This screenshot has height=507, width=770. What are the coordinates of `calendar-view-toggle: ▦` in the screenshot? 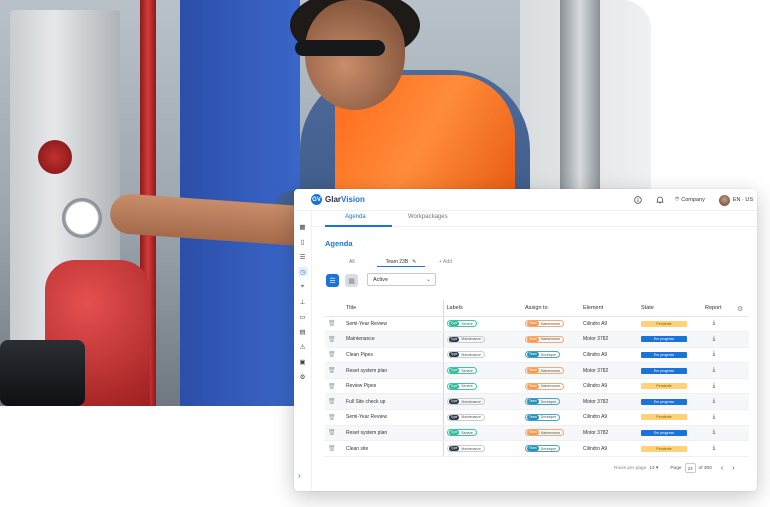 It's located at (351, 280).